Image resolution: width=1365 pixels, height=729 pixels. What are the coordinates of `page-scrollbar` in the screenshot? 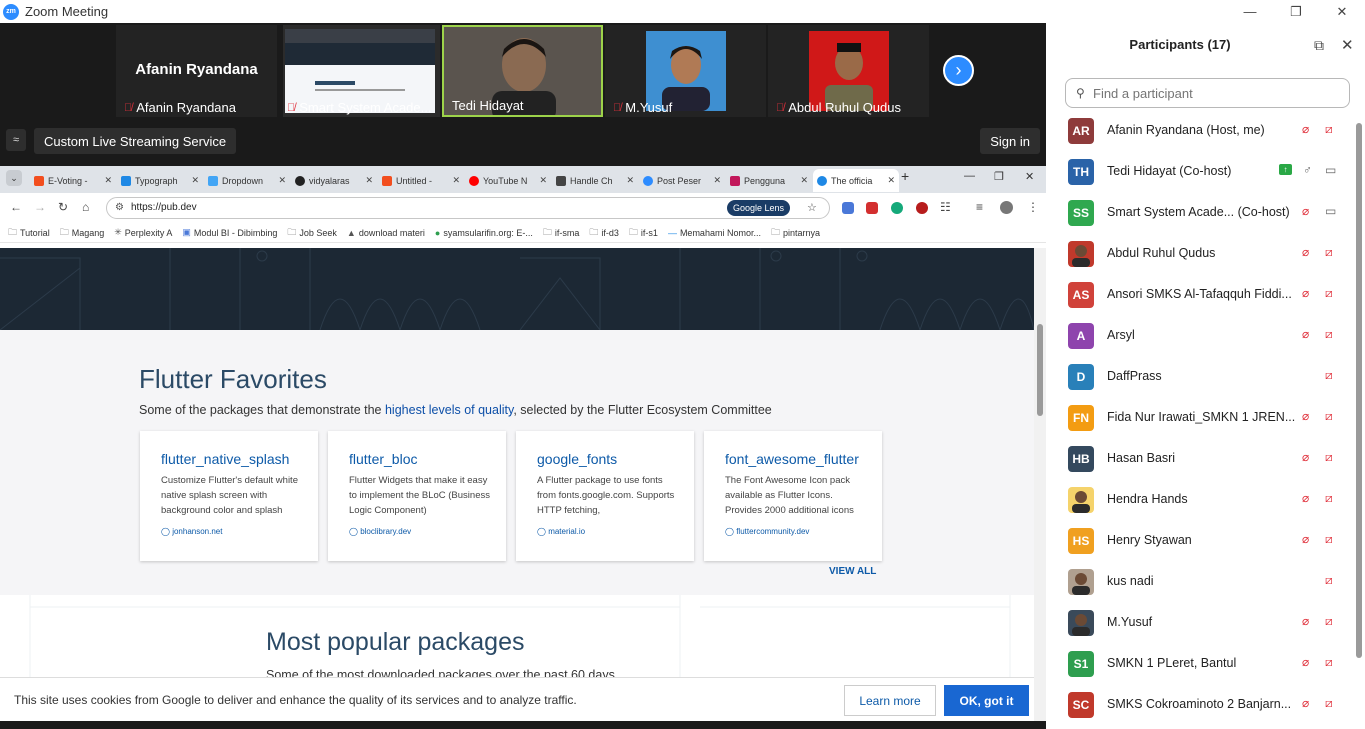 It's located at (1040, 484).